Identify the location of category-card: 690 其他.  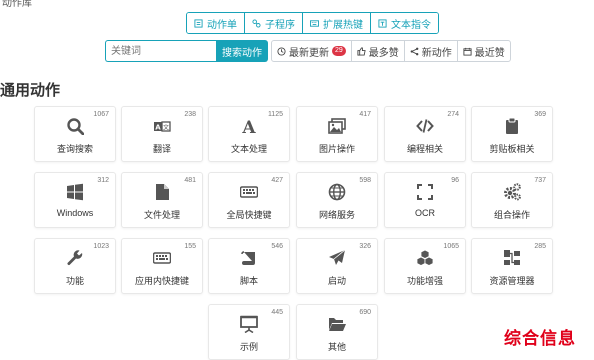
(337, 332).